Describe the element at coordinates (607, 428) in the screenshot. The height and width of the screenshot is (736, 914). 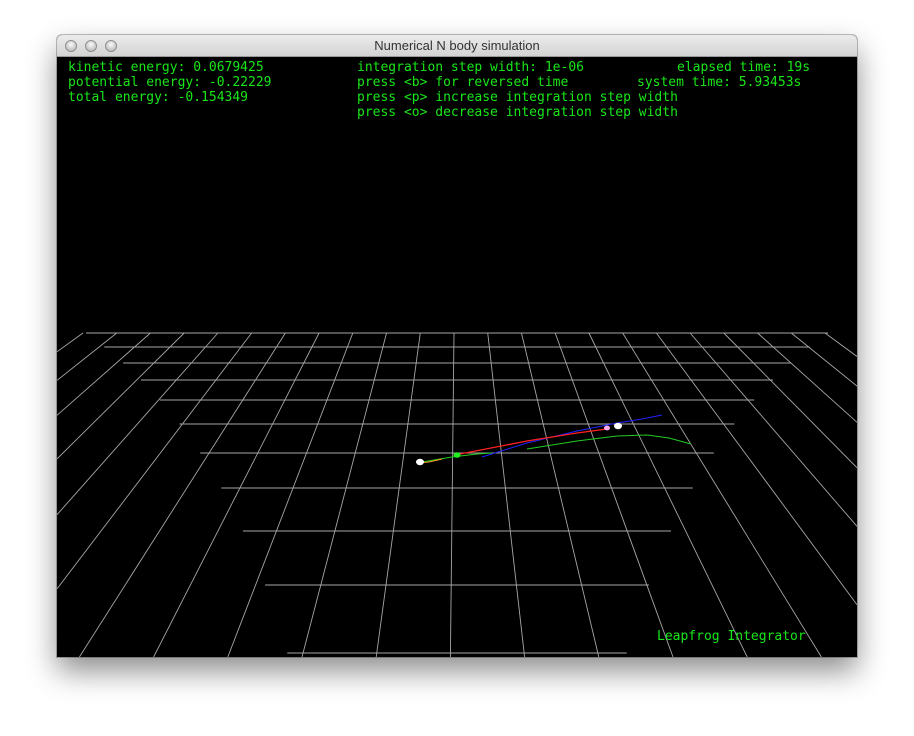
I see `body-pink` at that location.